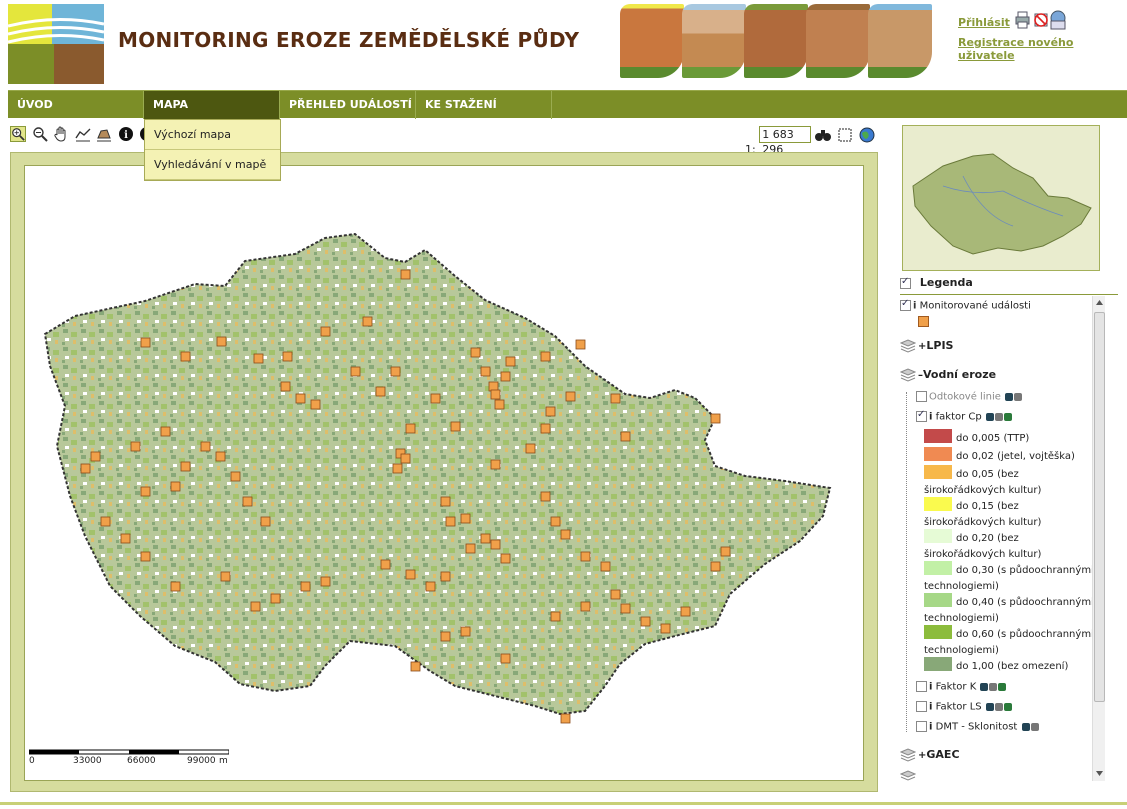  Describe the element at coordinates (76, 105) in the screenshot. I see `nav-uvod: ÚVOD` at that location.